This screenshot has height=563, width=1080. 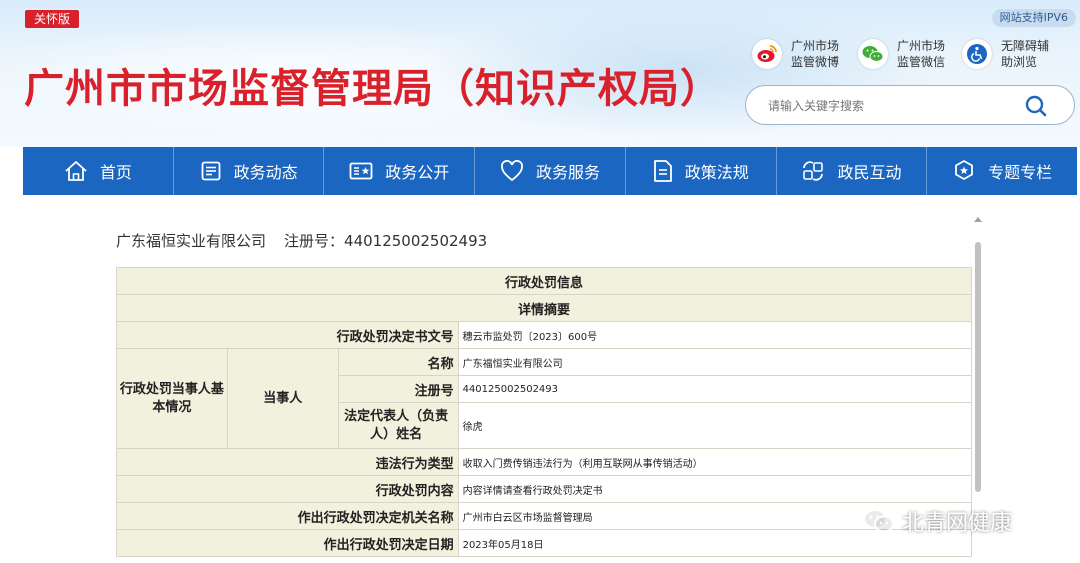 I want to click on weibo-link: 广州市场监管微博, so click(x=799, y=54).